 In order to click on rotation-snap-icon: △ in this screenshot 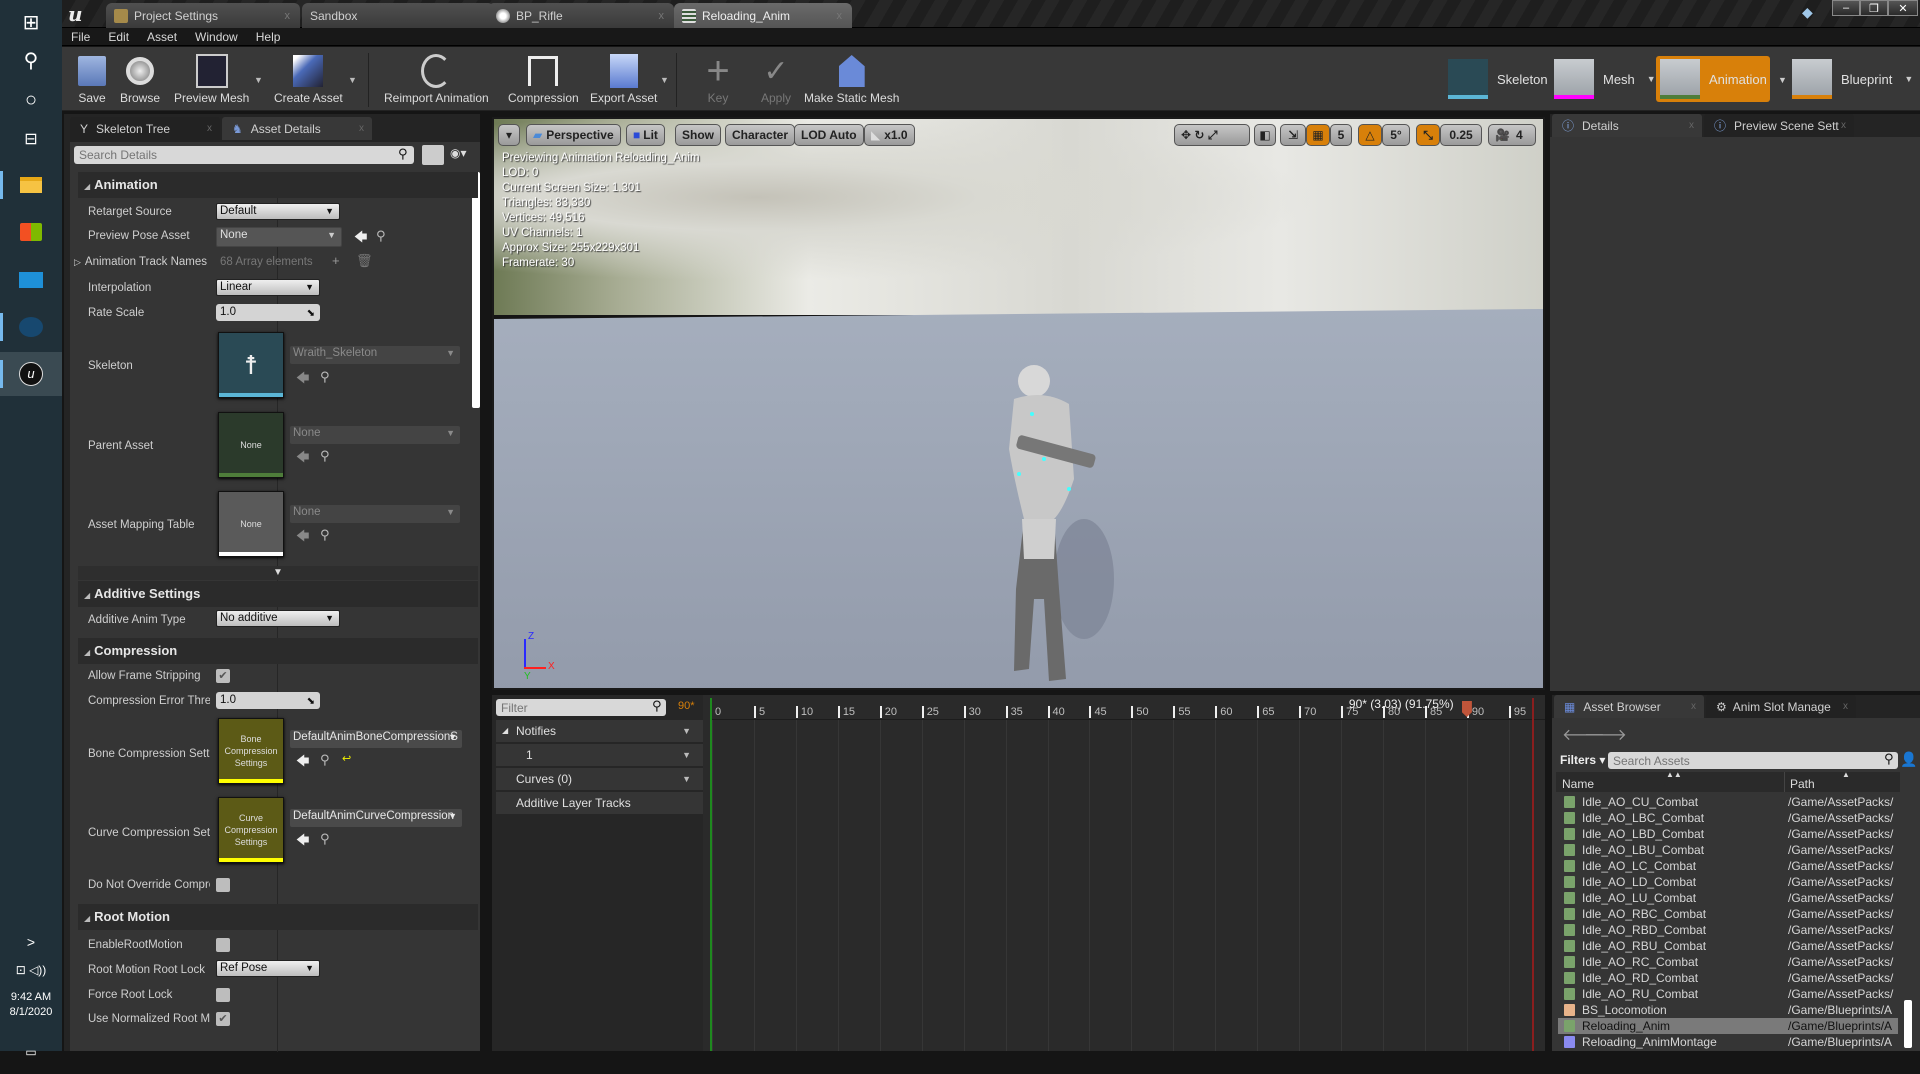, I will do `click(1370, 135)`.